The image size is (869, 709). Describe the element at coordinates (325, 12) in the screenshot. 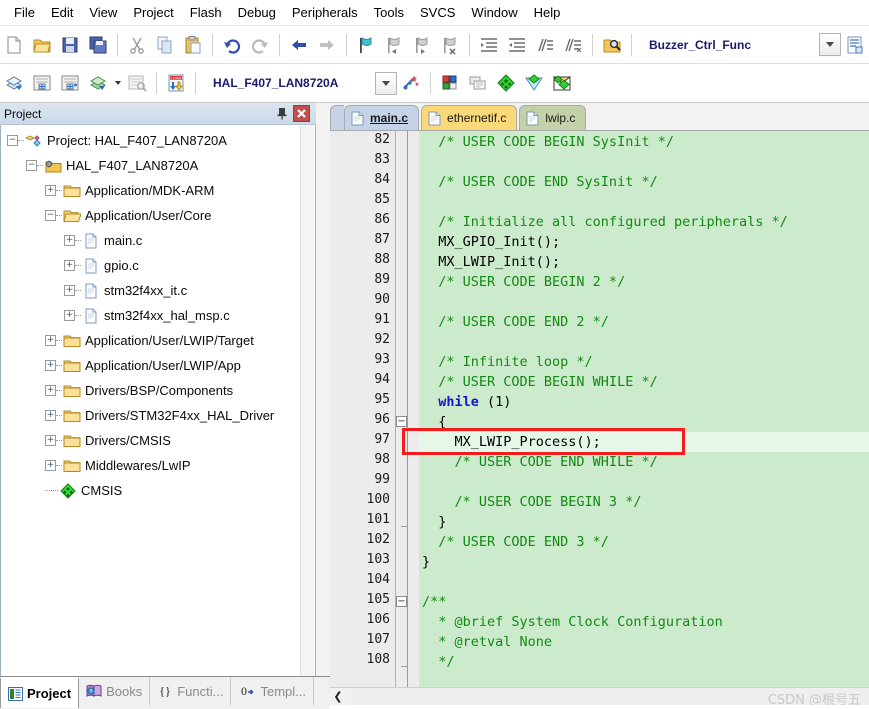

I see `menu-peripherals: Peripherals` at that location.